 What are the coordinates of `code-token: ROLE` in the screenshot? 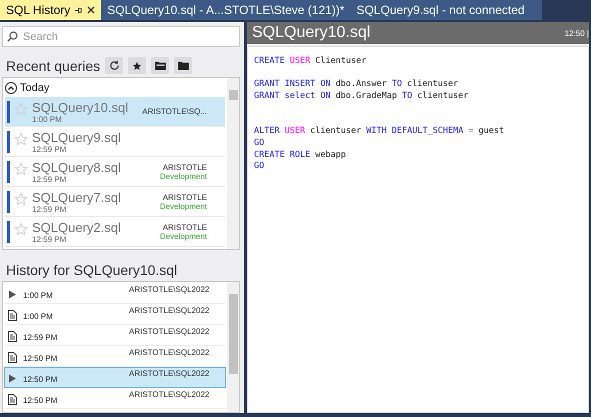 It's located at (300, 156).